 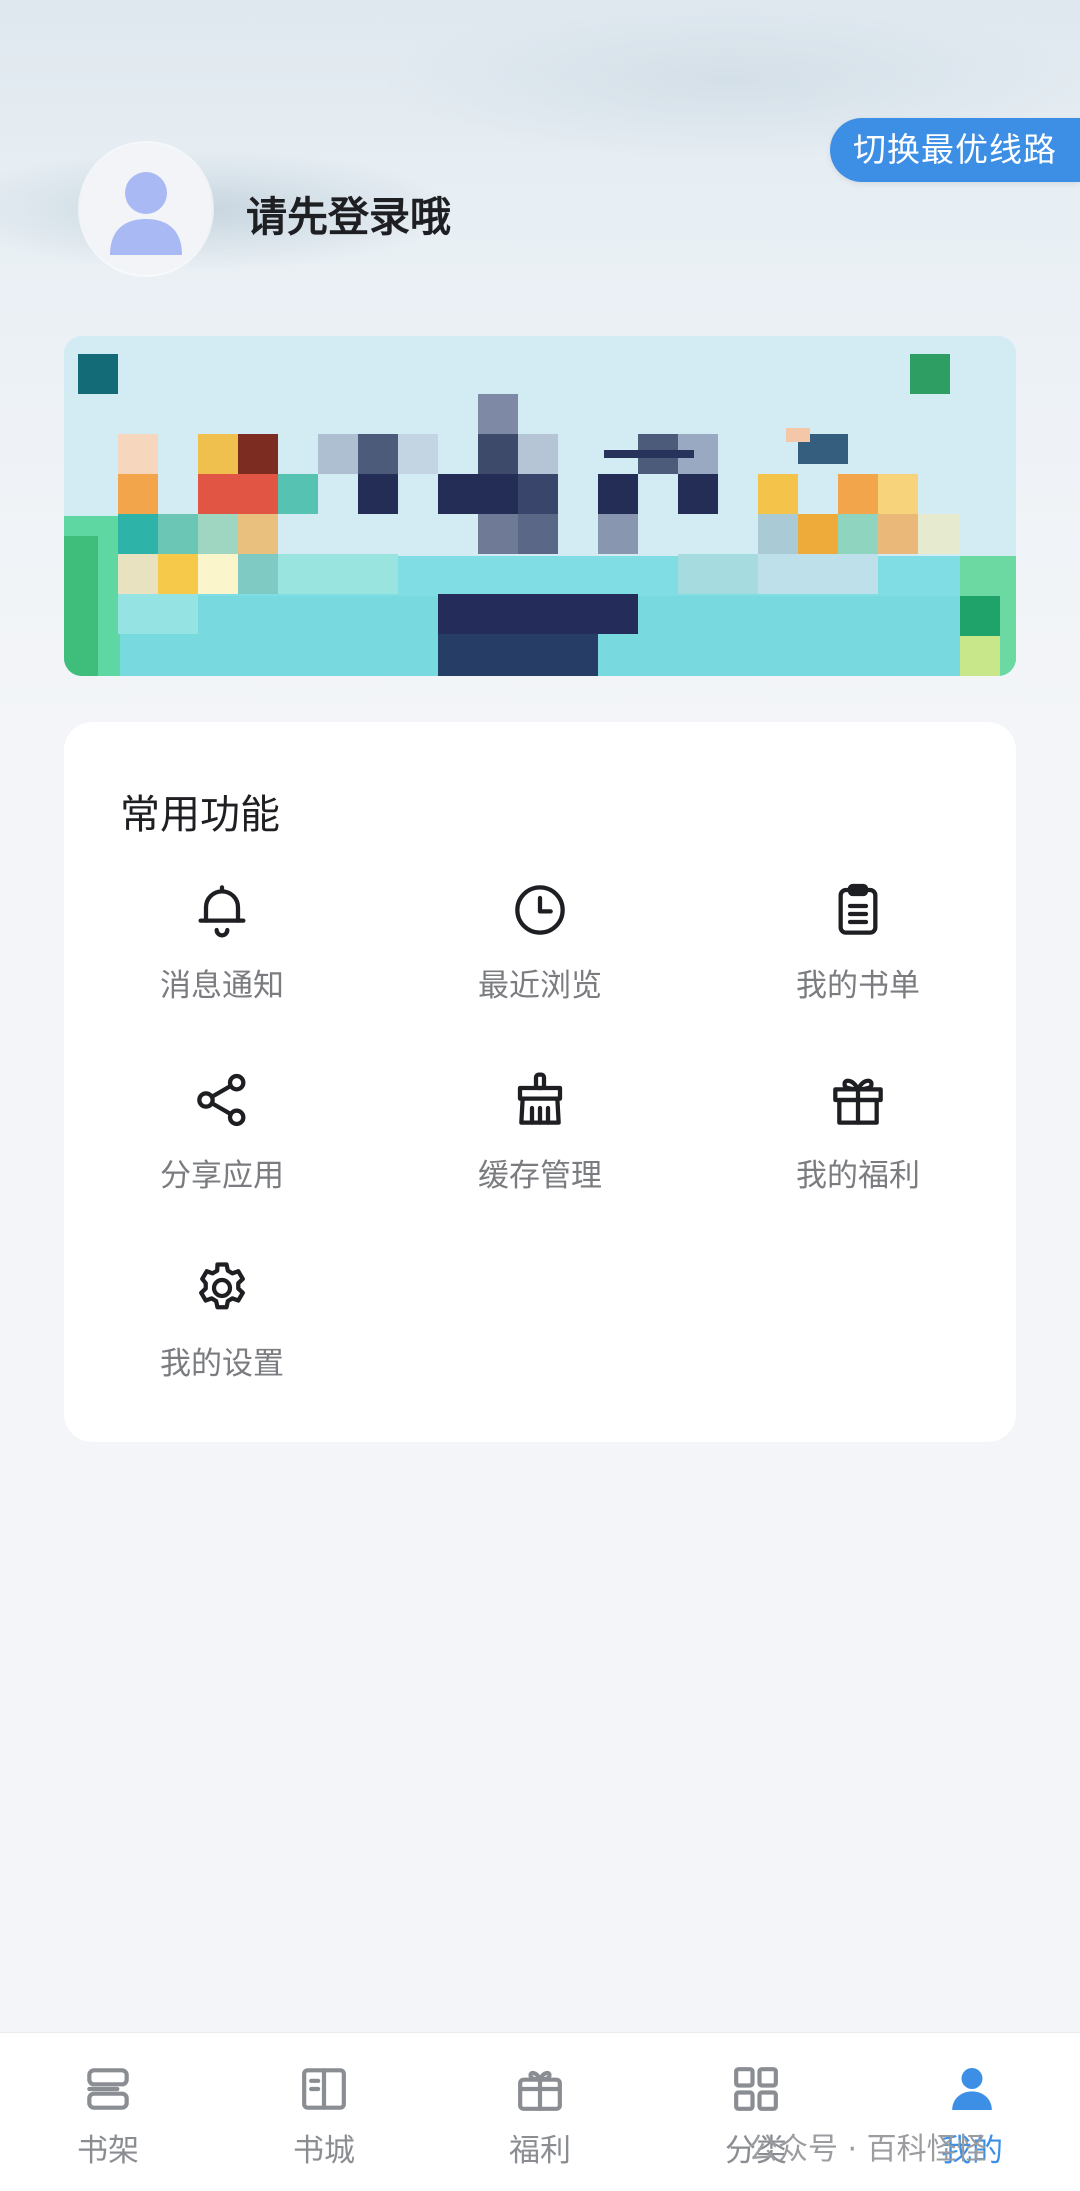 What do you see at coordinates (540, 1131) in the screenshot?
I see `cache-management-button: 缓存管理` at bounding box center [540, 1131].